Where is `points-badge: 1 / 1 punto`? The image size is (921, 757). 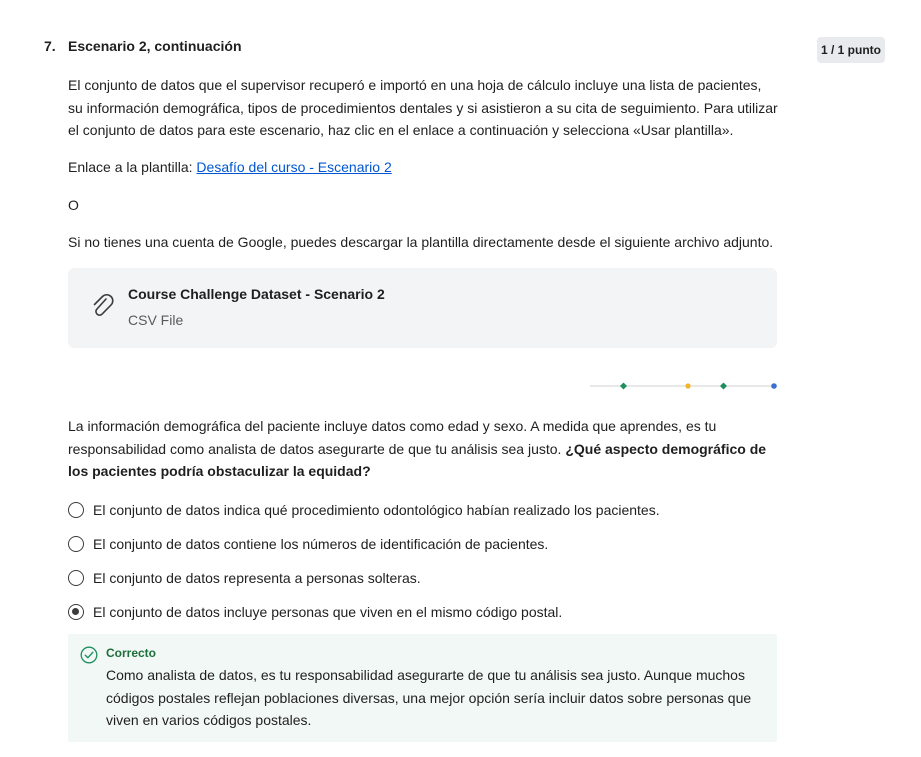
points-badge: 1 / 1 punto is located at coordinates (851, 50).